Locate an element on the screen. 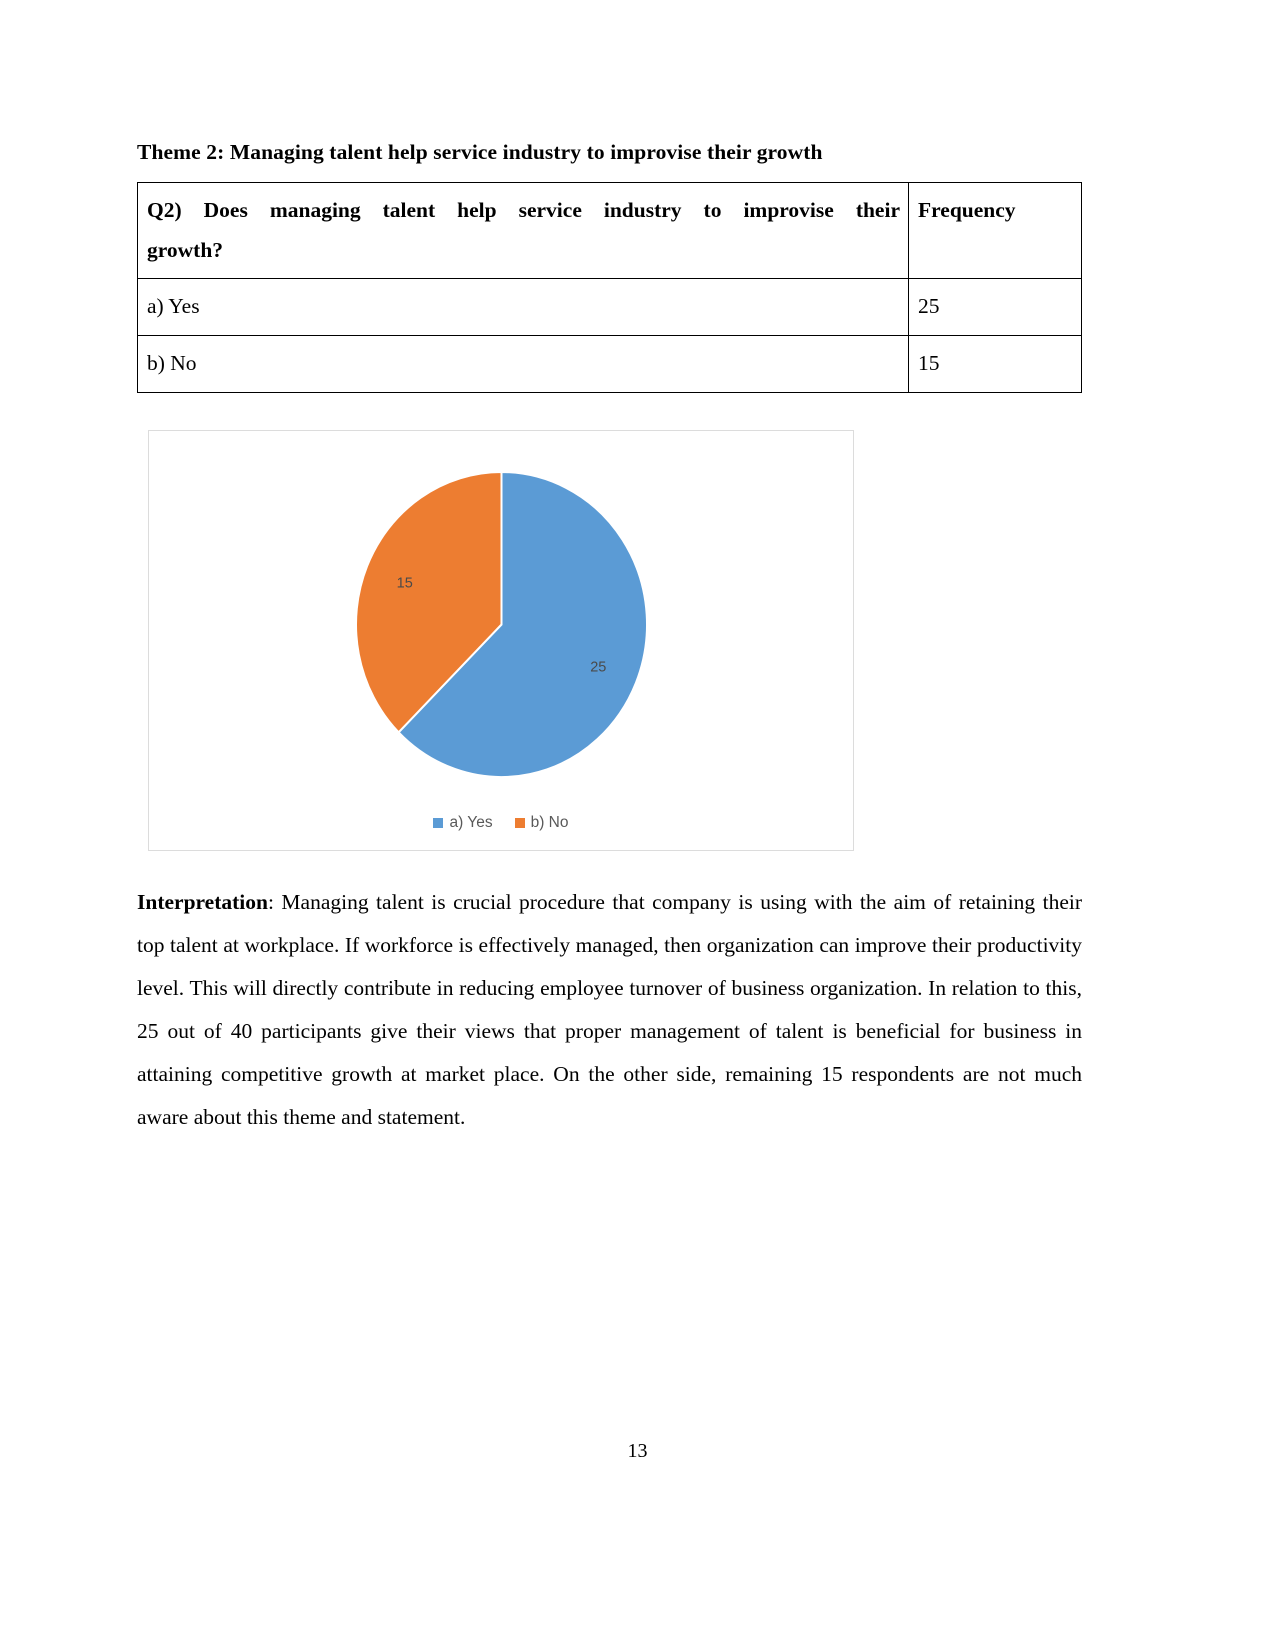 Image resolution: width=1275 pixels, height=1651 pixels. pie-slices is located at coordinates (501, 624).